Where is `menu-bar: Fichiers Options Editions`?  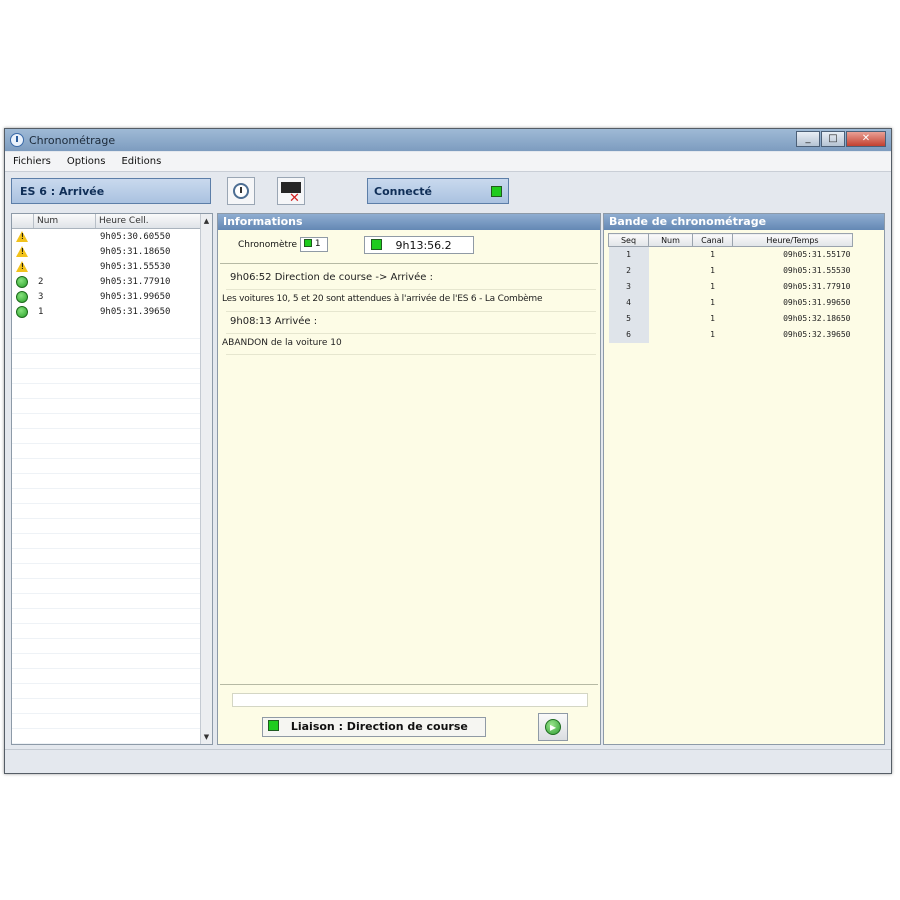 menu-bar: Fichiers Options Editions is located at coordinates (448, 162).